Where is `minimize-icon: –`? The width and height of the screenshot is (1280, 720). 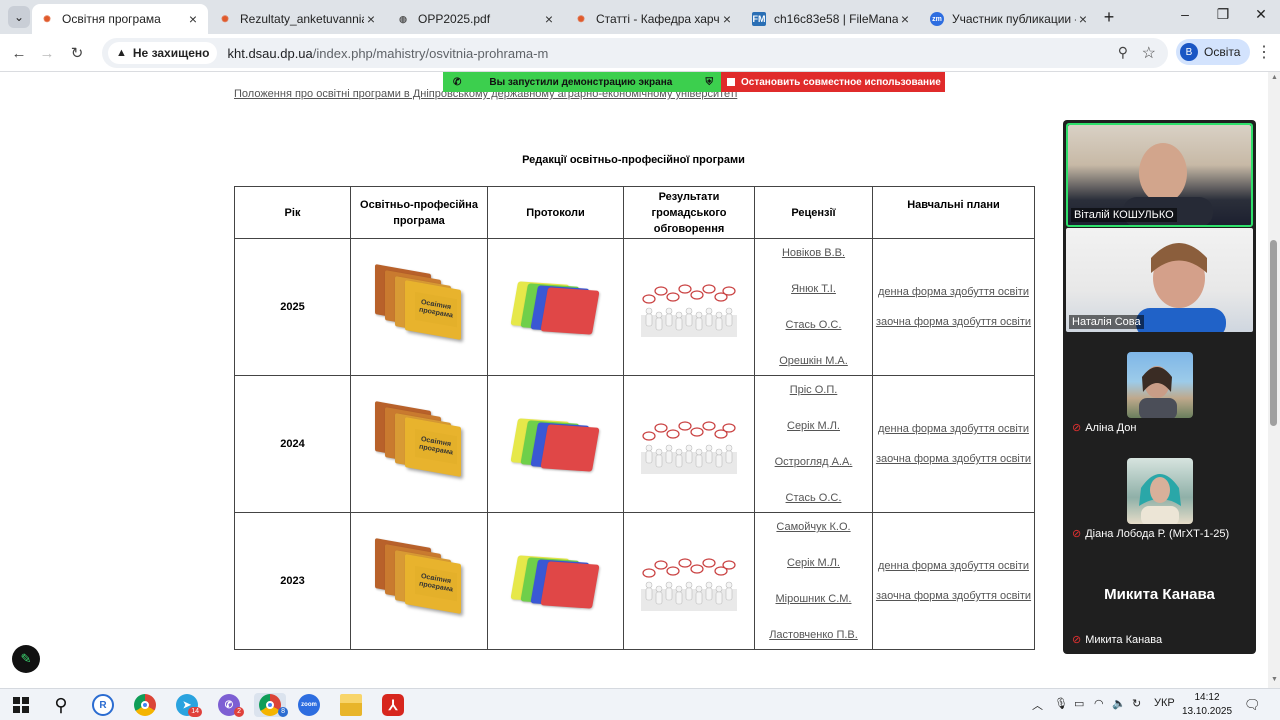
minimize-icon: – is located at coordinates (1185, 14).